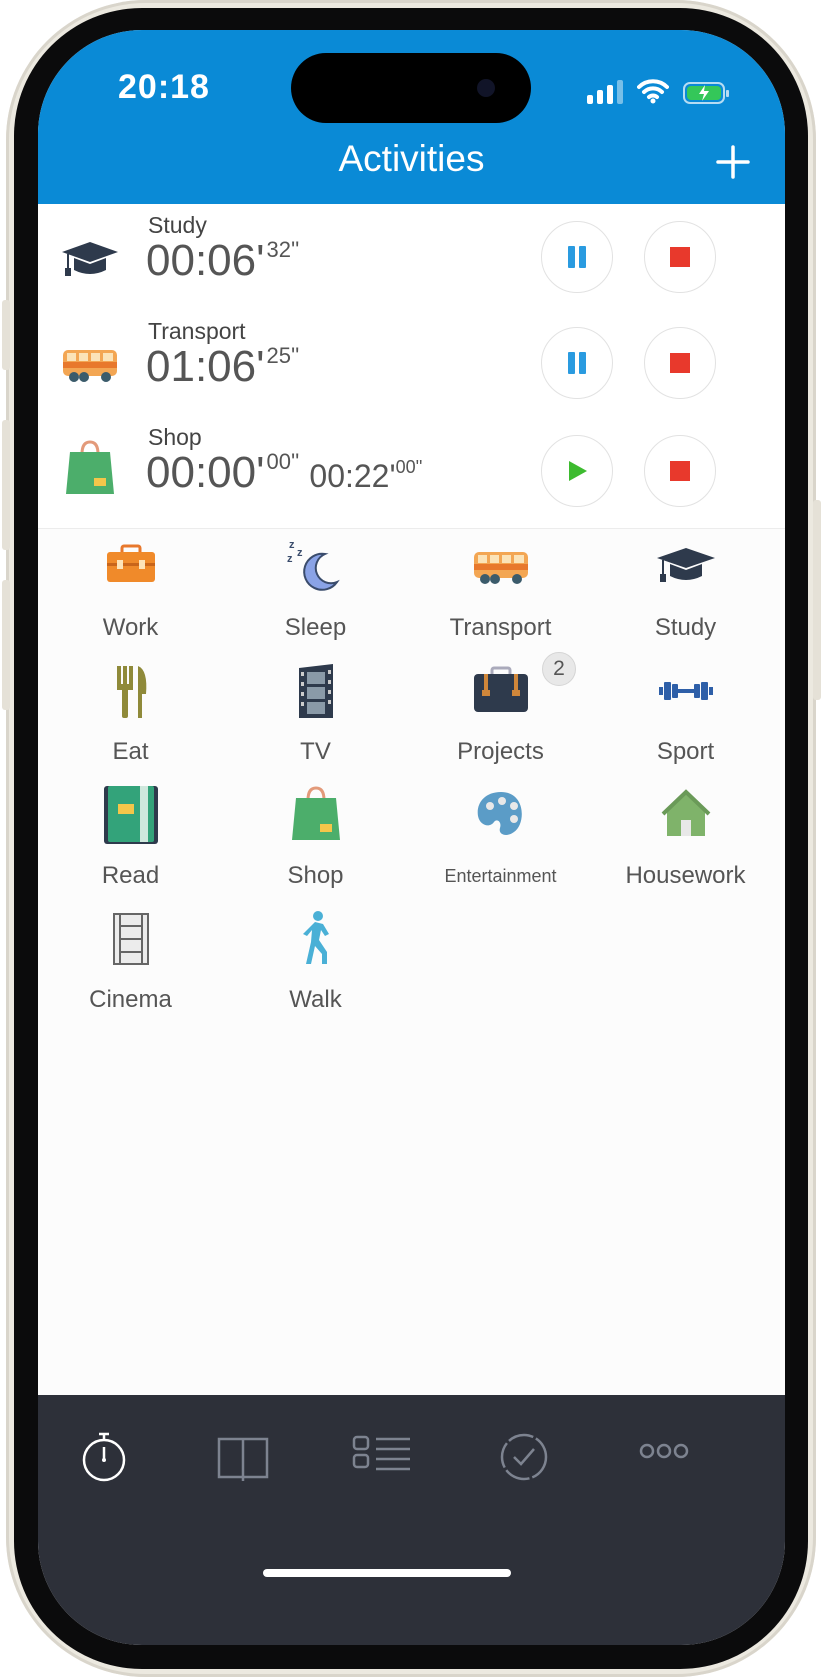 The width and height of the screenshot is (823, 1677). I want to click on status-icons, so click(658, 89).